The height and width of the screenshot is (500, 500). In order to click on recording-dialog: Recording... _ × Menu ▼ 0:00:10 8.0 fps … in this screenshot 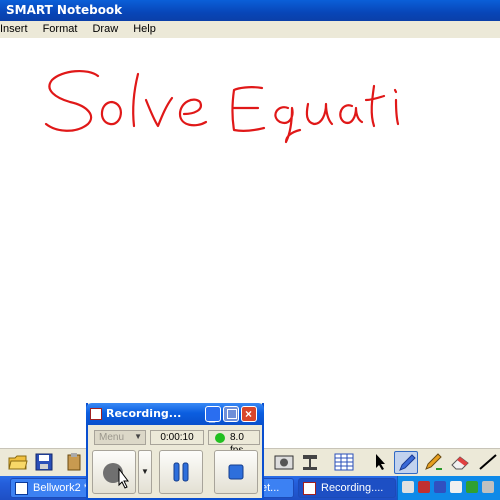, I will do `click(175, 451)`.